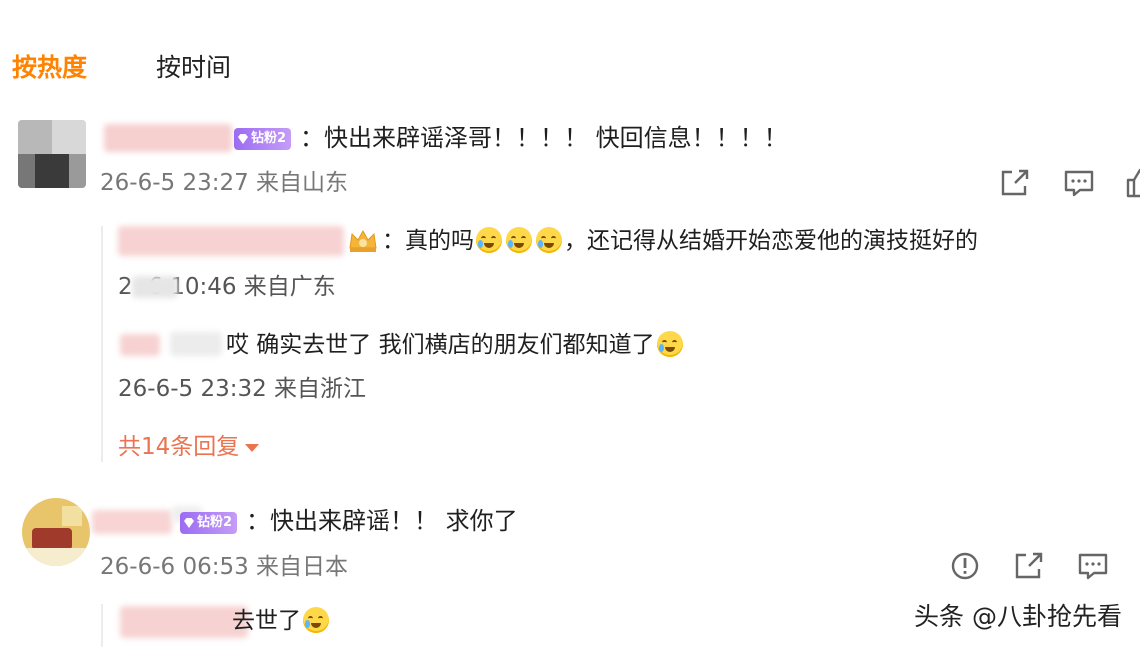  Describe the element at coordinates (224, 183) in the screenshot. I see `comment-meta: 26-6-5 23:27 来自山东` at that location.